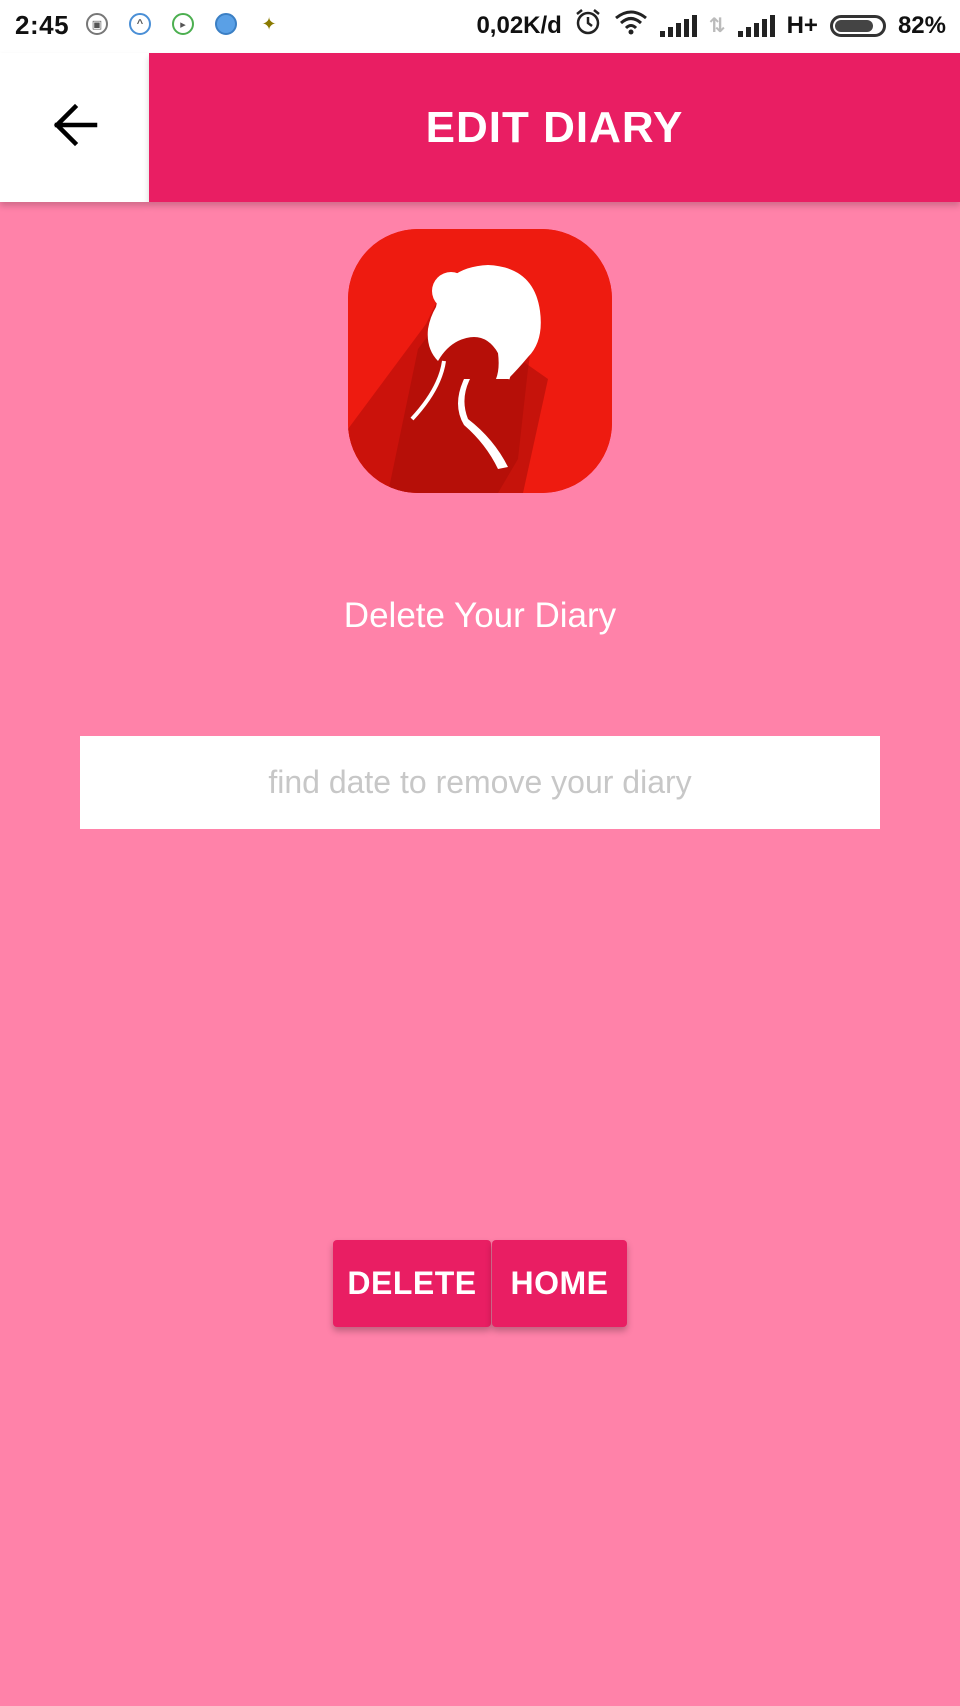 The image size is (960, 1706). I want to click on notification-icons: ▣ ^ ▸ ✦, so click(183, 24).